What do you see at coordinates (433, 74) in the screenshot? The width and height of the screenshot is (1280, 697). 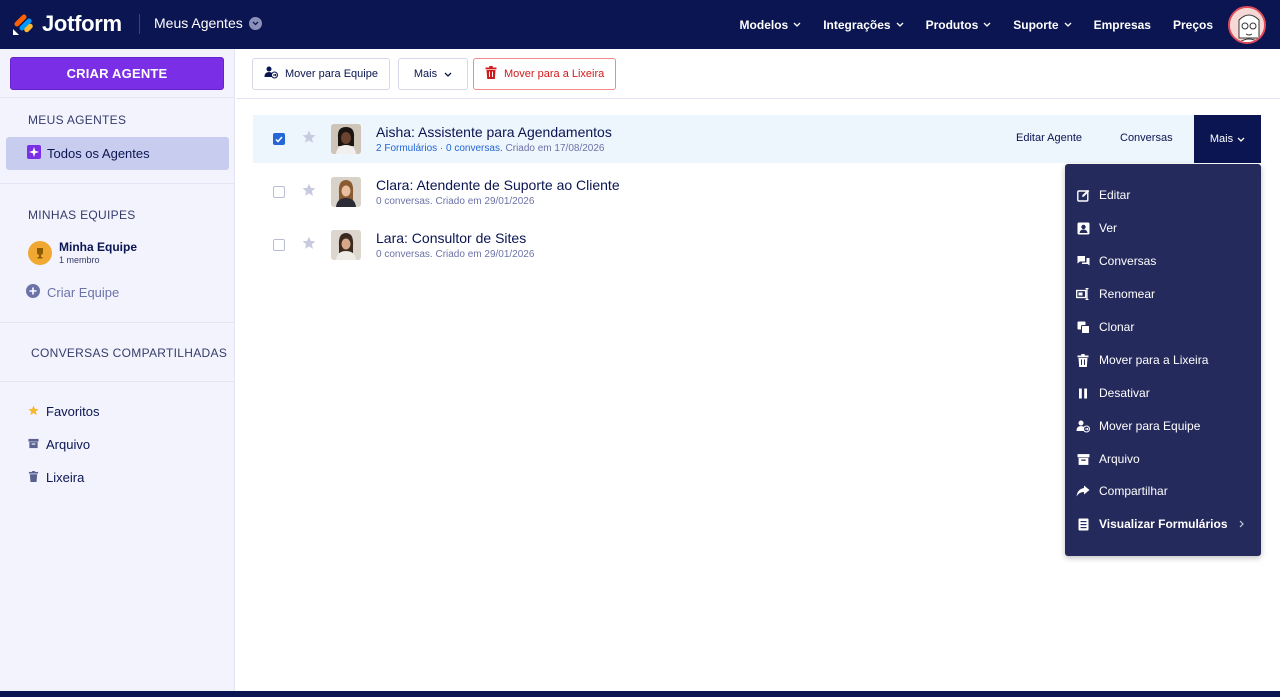 I see `more-actions-button: Mais` at bounding box center [433, 74].